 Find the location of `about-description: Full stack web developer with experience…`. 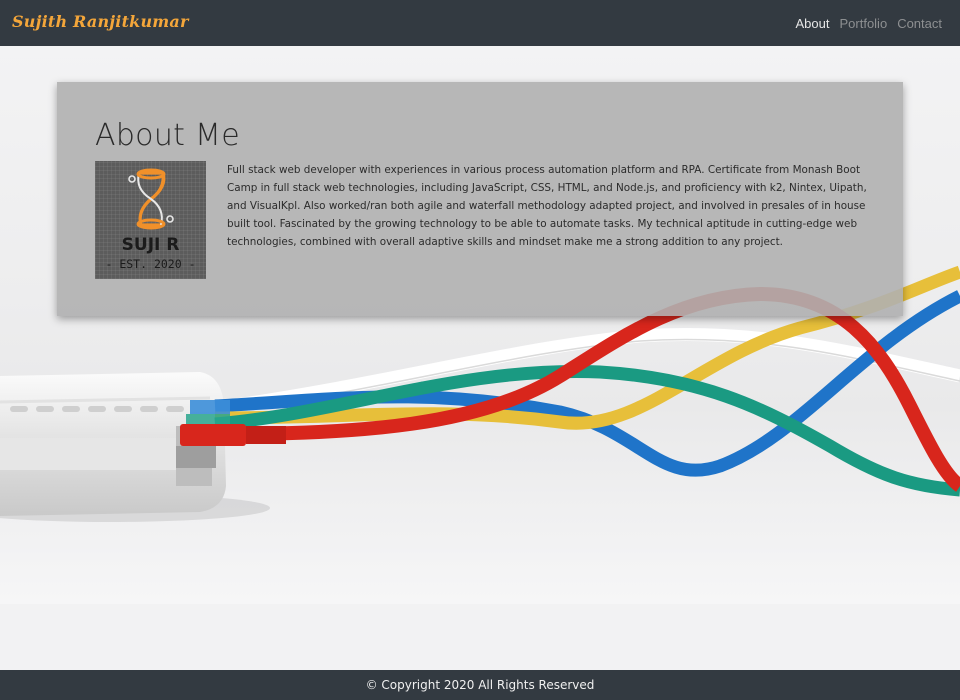

about-description: Full stack web developer with experience… is located at coordinates (547, 206).